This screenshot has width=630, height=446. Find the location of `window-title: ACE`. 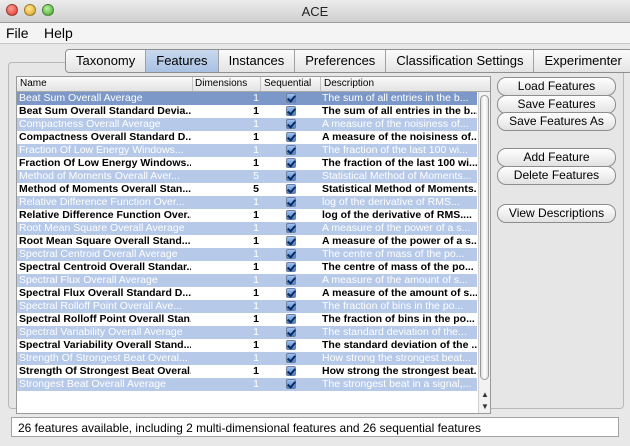

window-title: ACE is located at coordinates (315, 11).